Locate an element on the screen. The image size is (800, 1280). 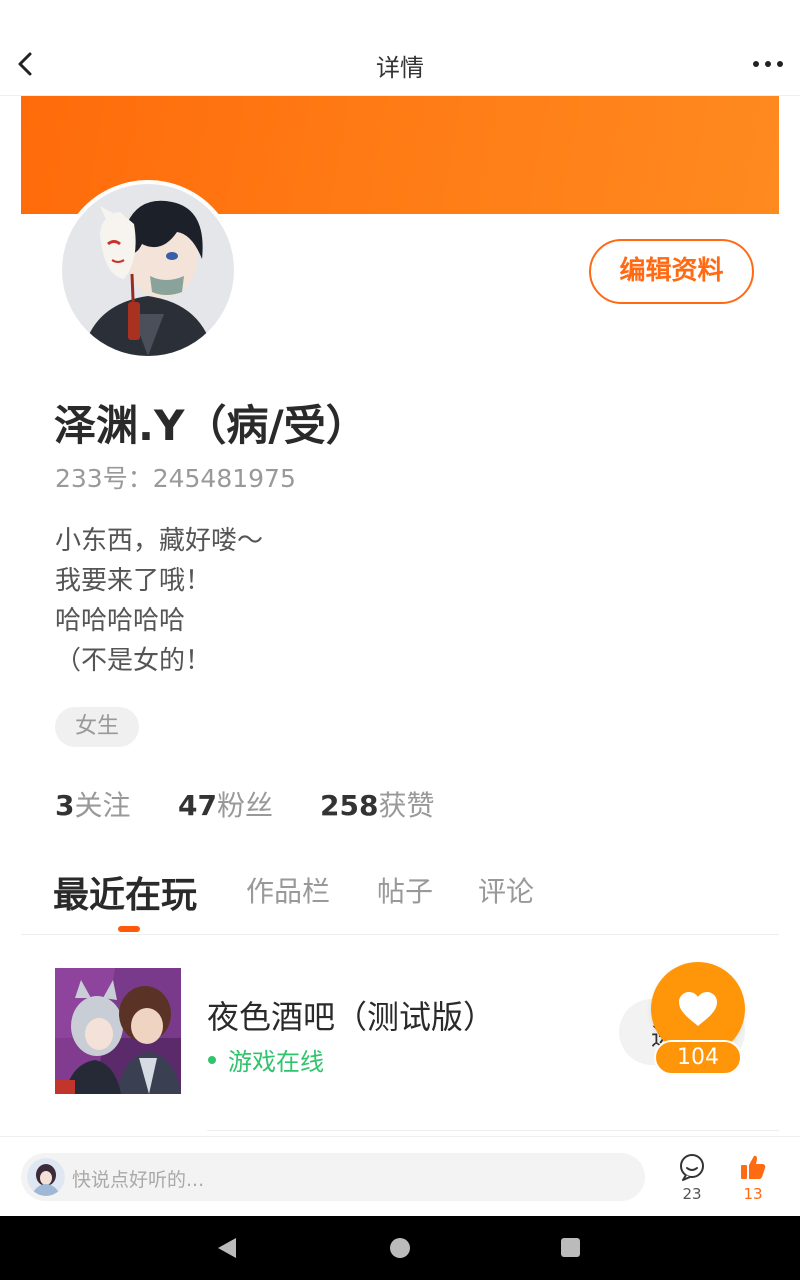
tab-comments: 评论 is located at coordinates (506, 890).